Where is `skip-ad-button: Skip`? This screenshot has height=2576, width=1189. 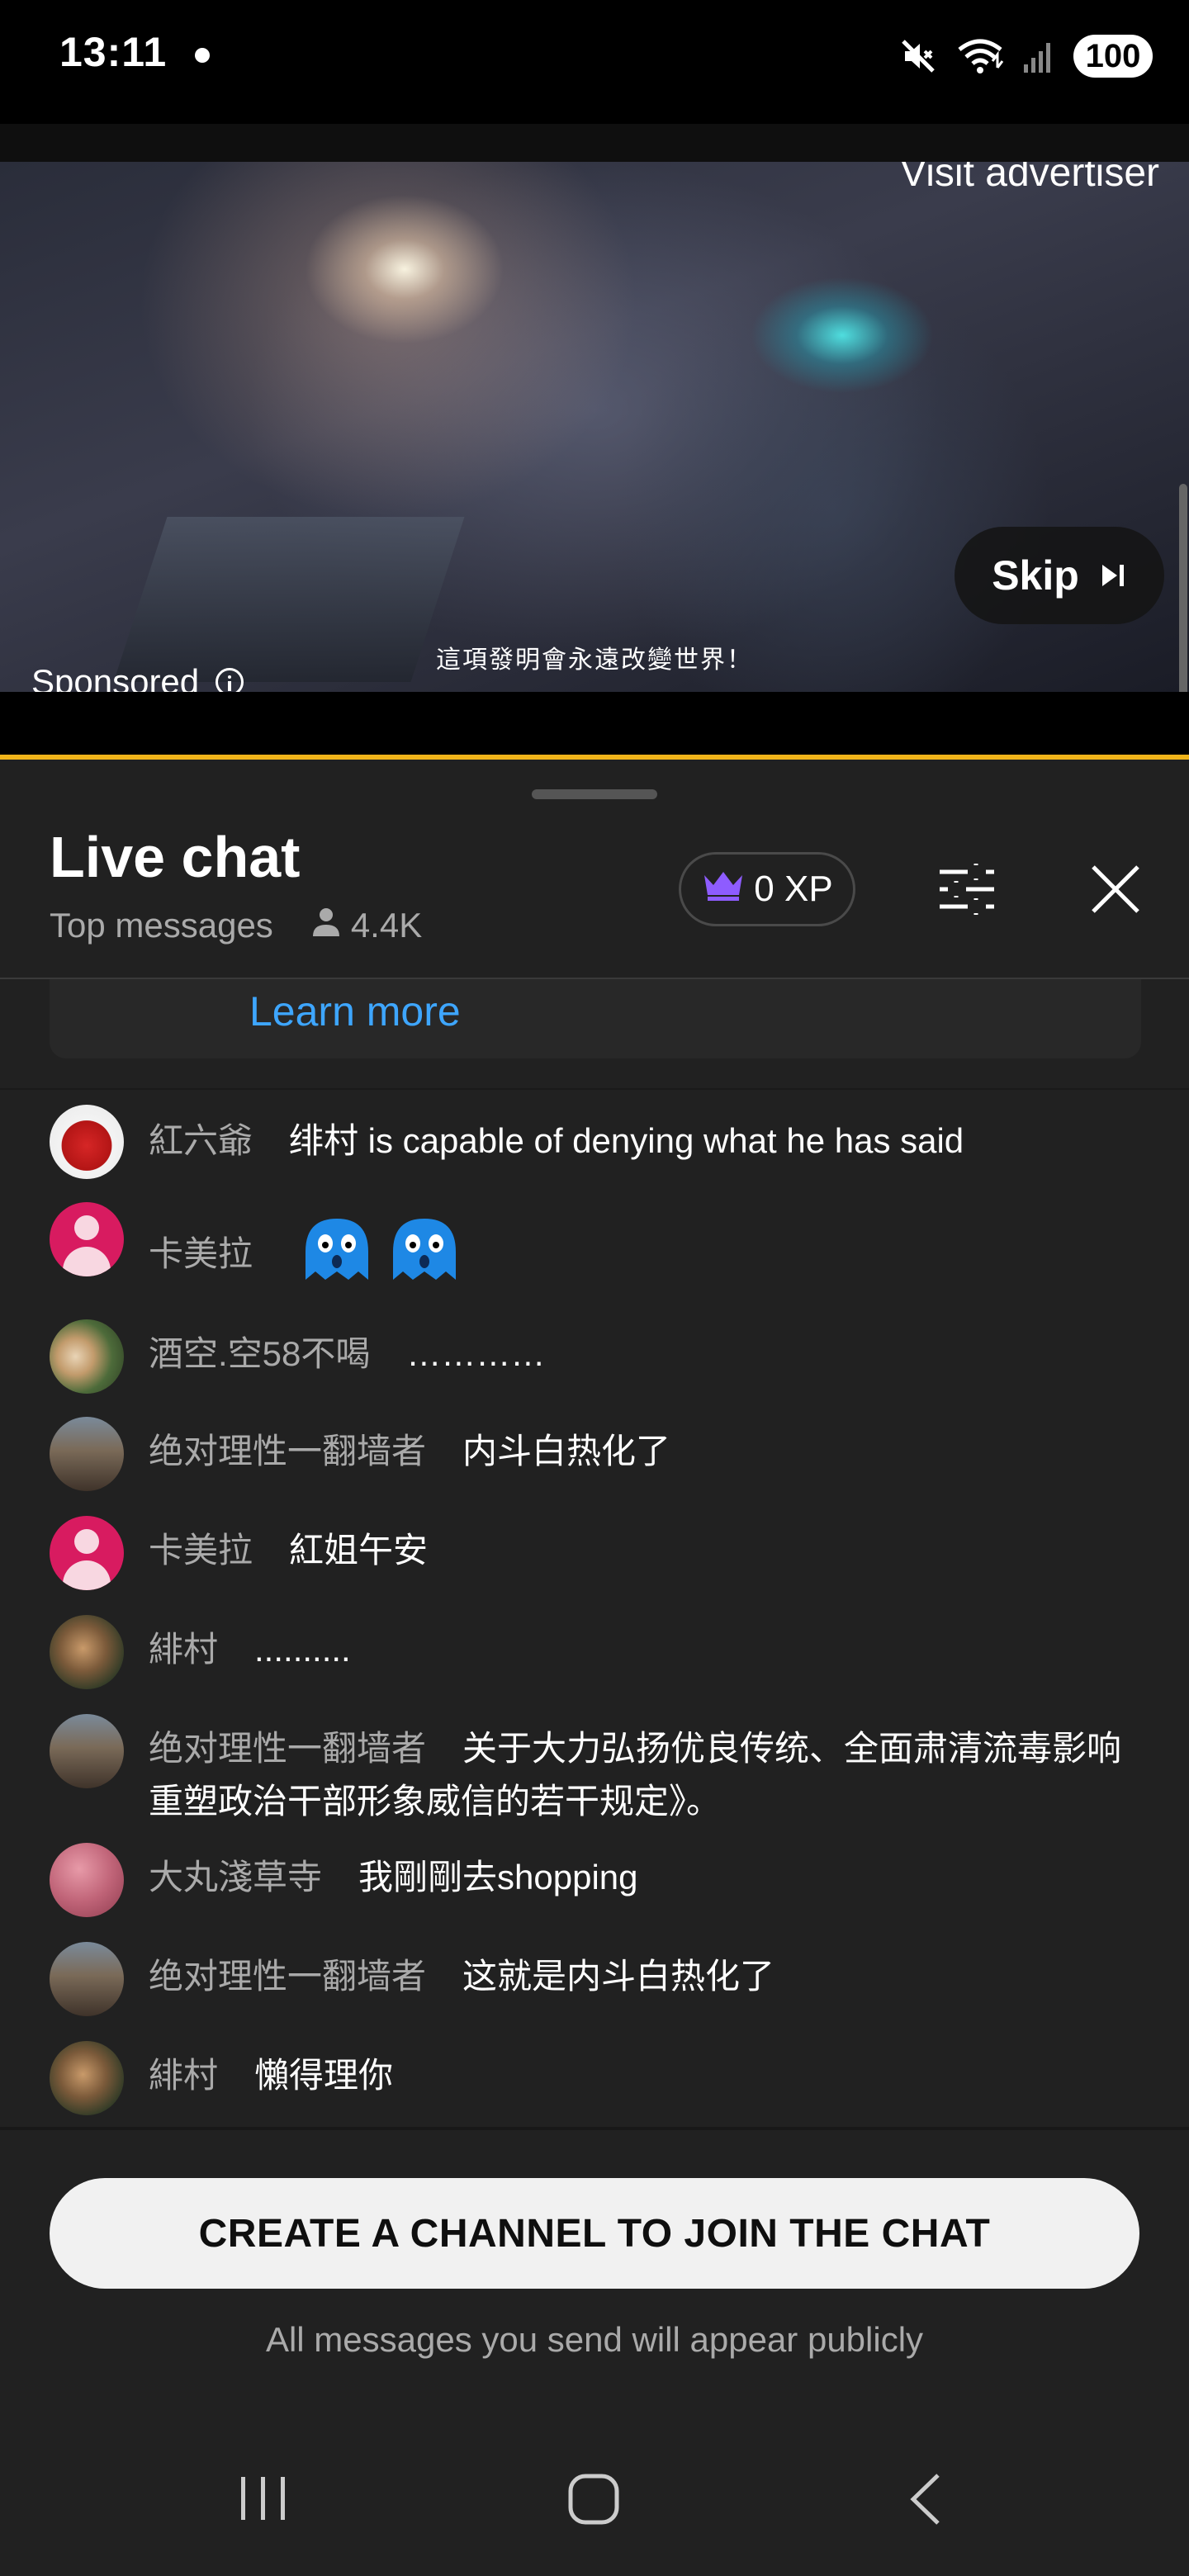
skip-ad-button: Skip is located at coordinates (1059, 575).